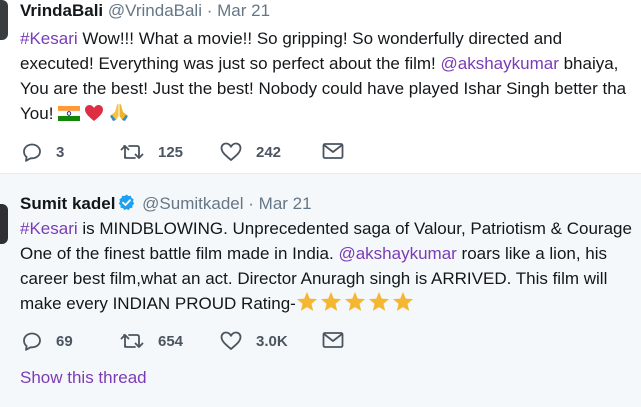  What do you see at coordinates (69, 116) in the screenshot?
I see `india-flag-emoji` at bounding box center [69, 116].